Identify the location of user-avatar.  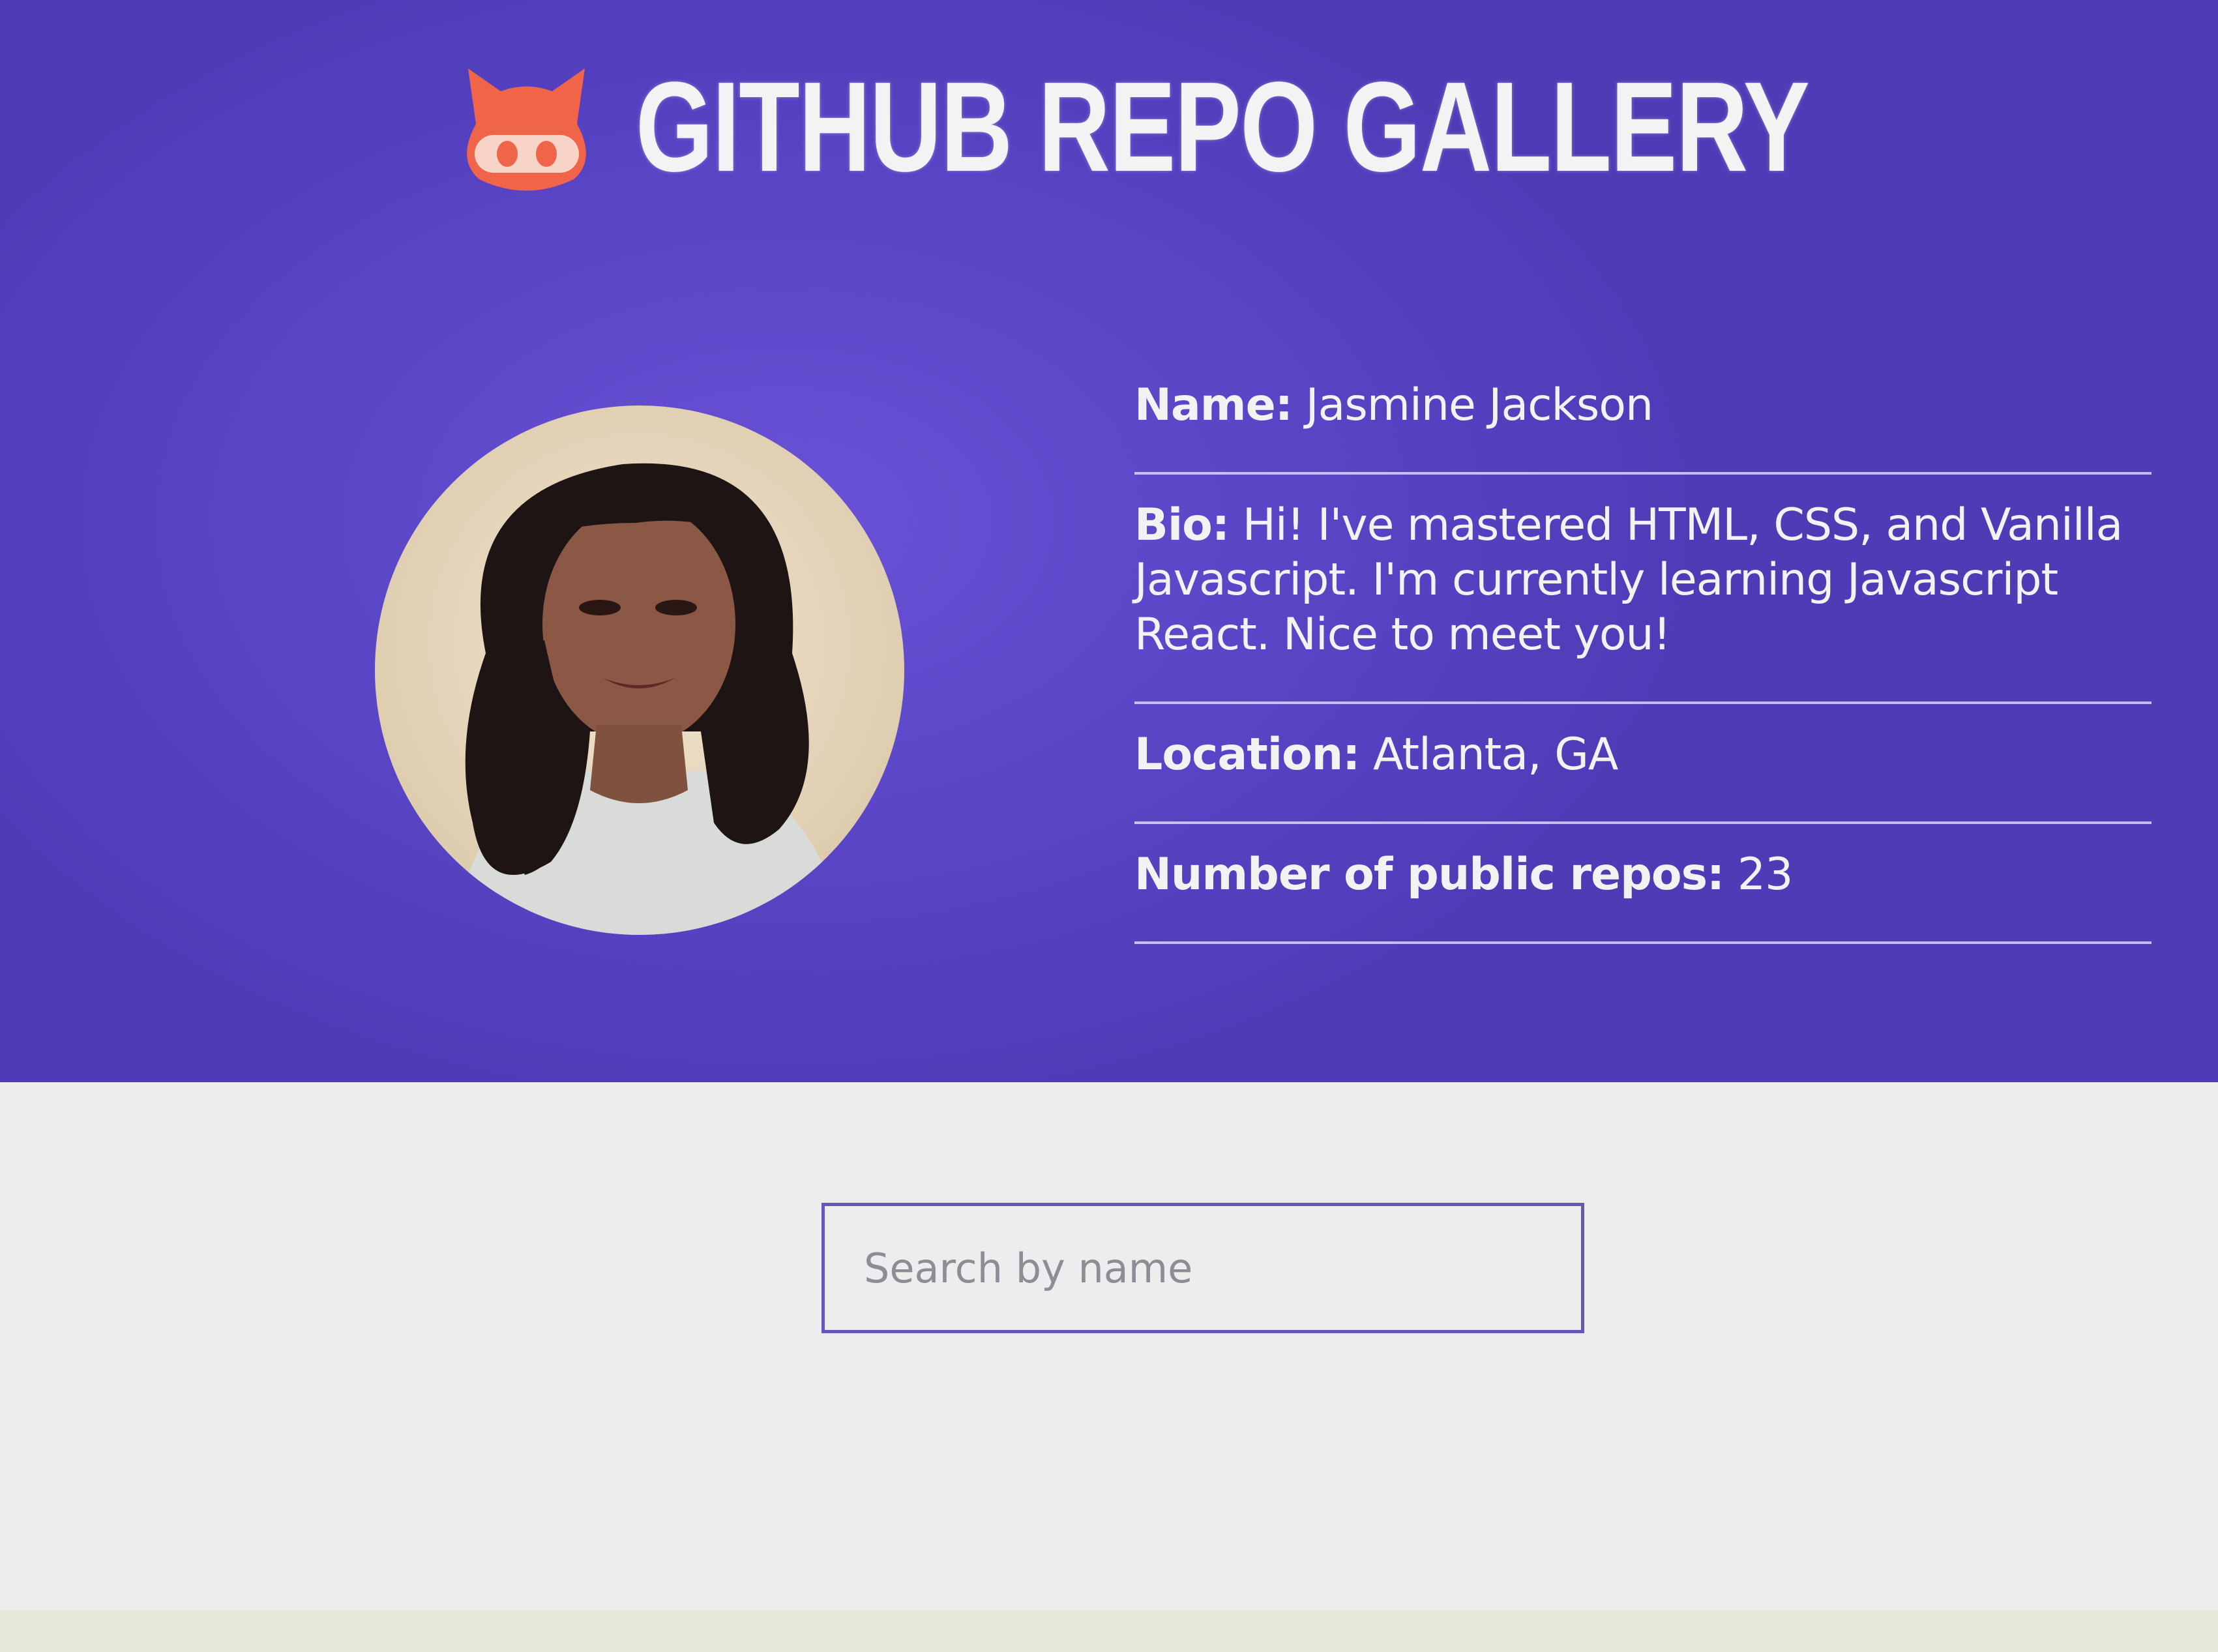
(639, 670).